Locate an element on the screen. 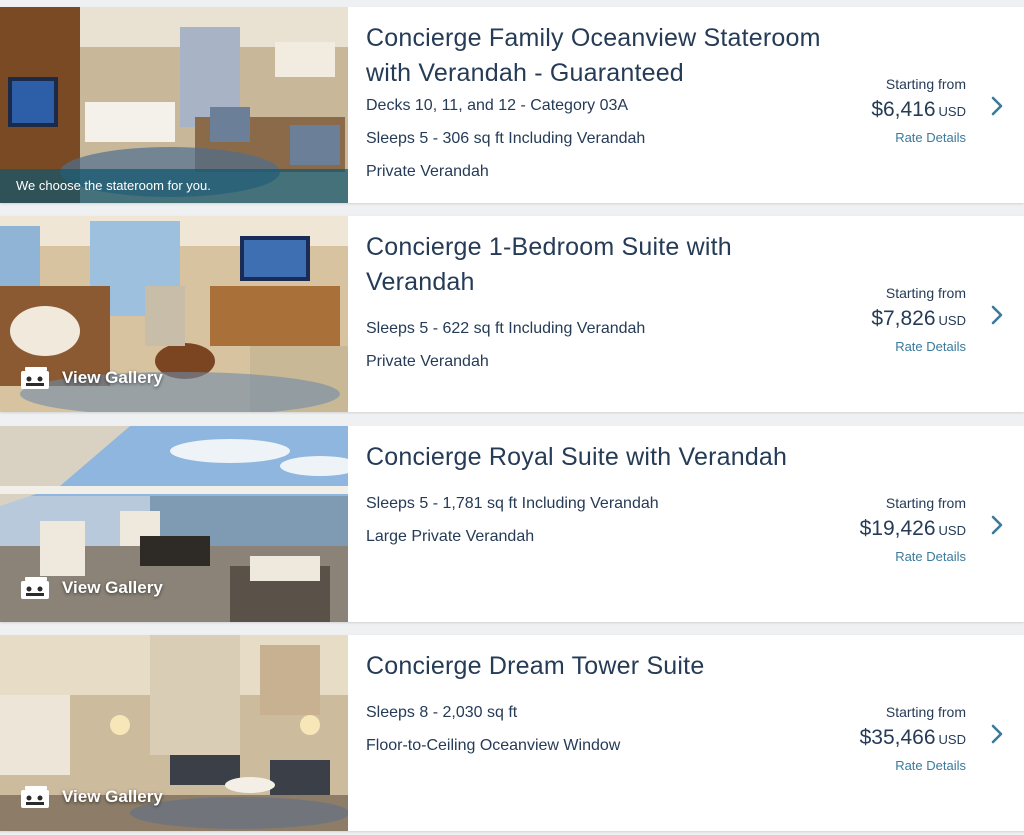 The image size is (1024, 835). price-value: $35,466 is located at coordinates (897, 737).